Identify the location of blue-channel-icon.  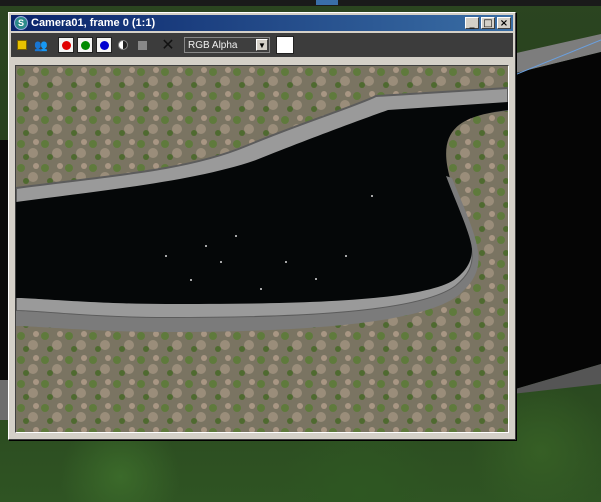
(104, 45).